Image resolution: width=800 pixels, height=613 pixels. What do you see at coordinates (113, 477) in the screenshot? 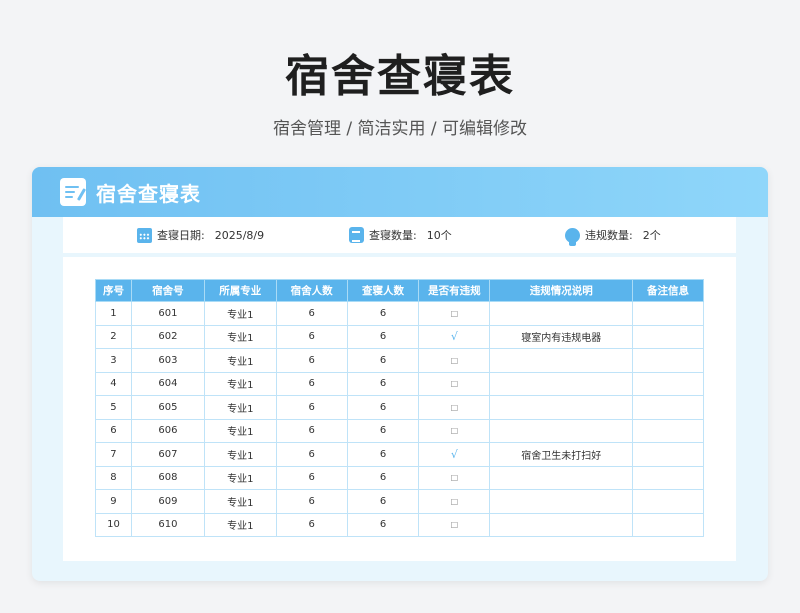
I see `cell-col-index: 8` at bounding box center [113, 477].